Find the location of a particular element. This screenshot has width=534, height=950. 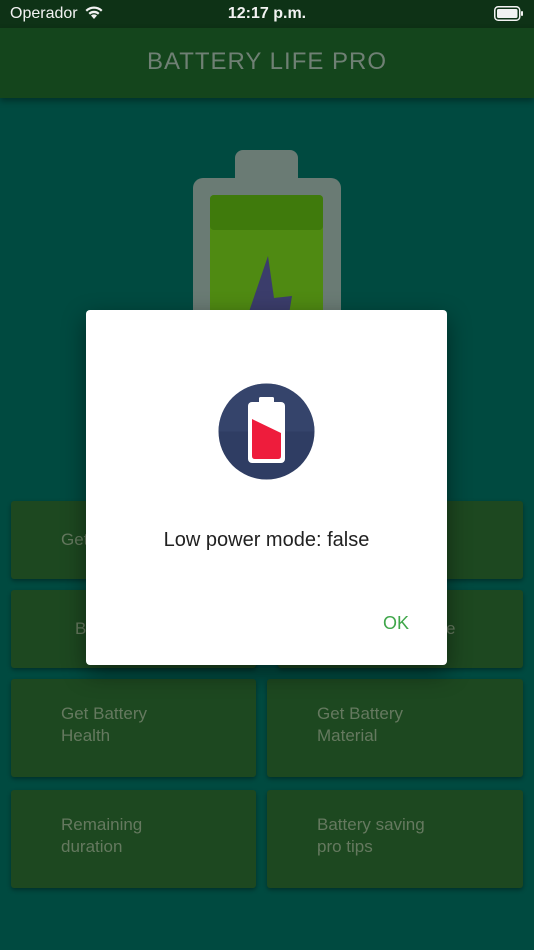

remaining-duration-button: Remaining duration is located at coordinates (133, 839).